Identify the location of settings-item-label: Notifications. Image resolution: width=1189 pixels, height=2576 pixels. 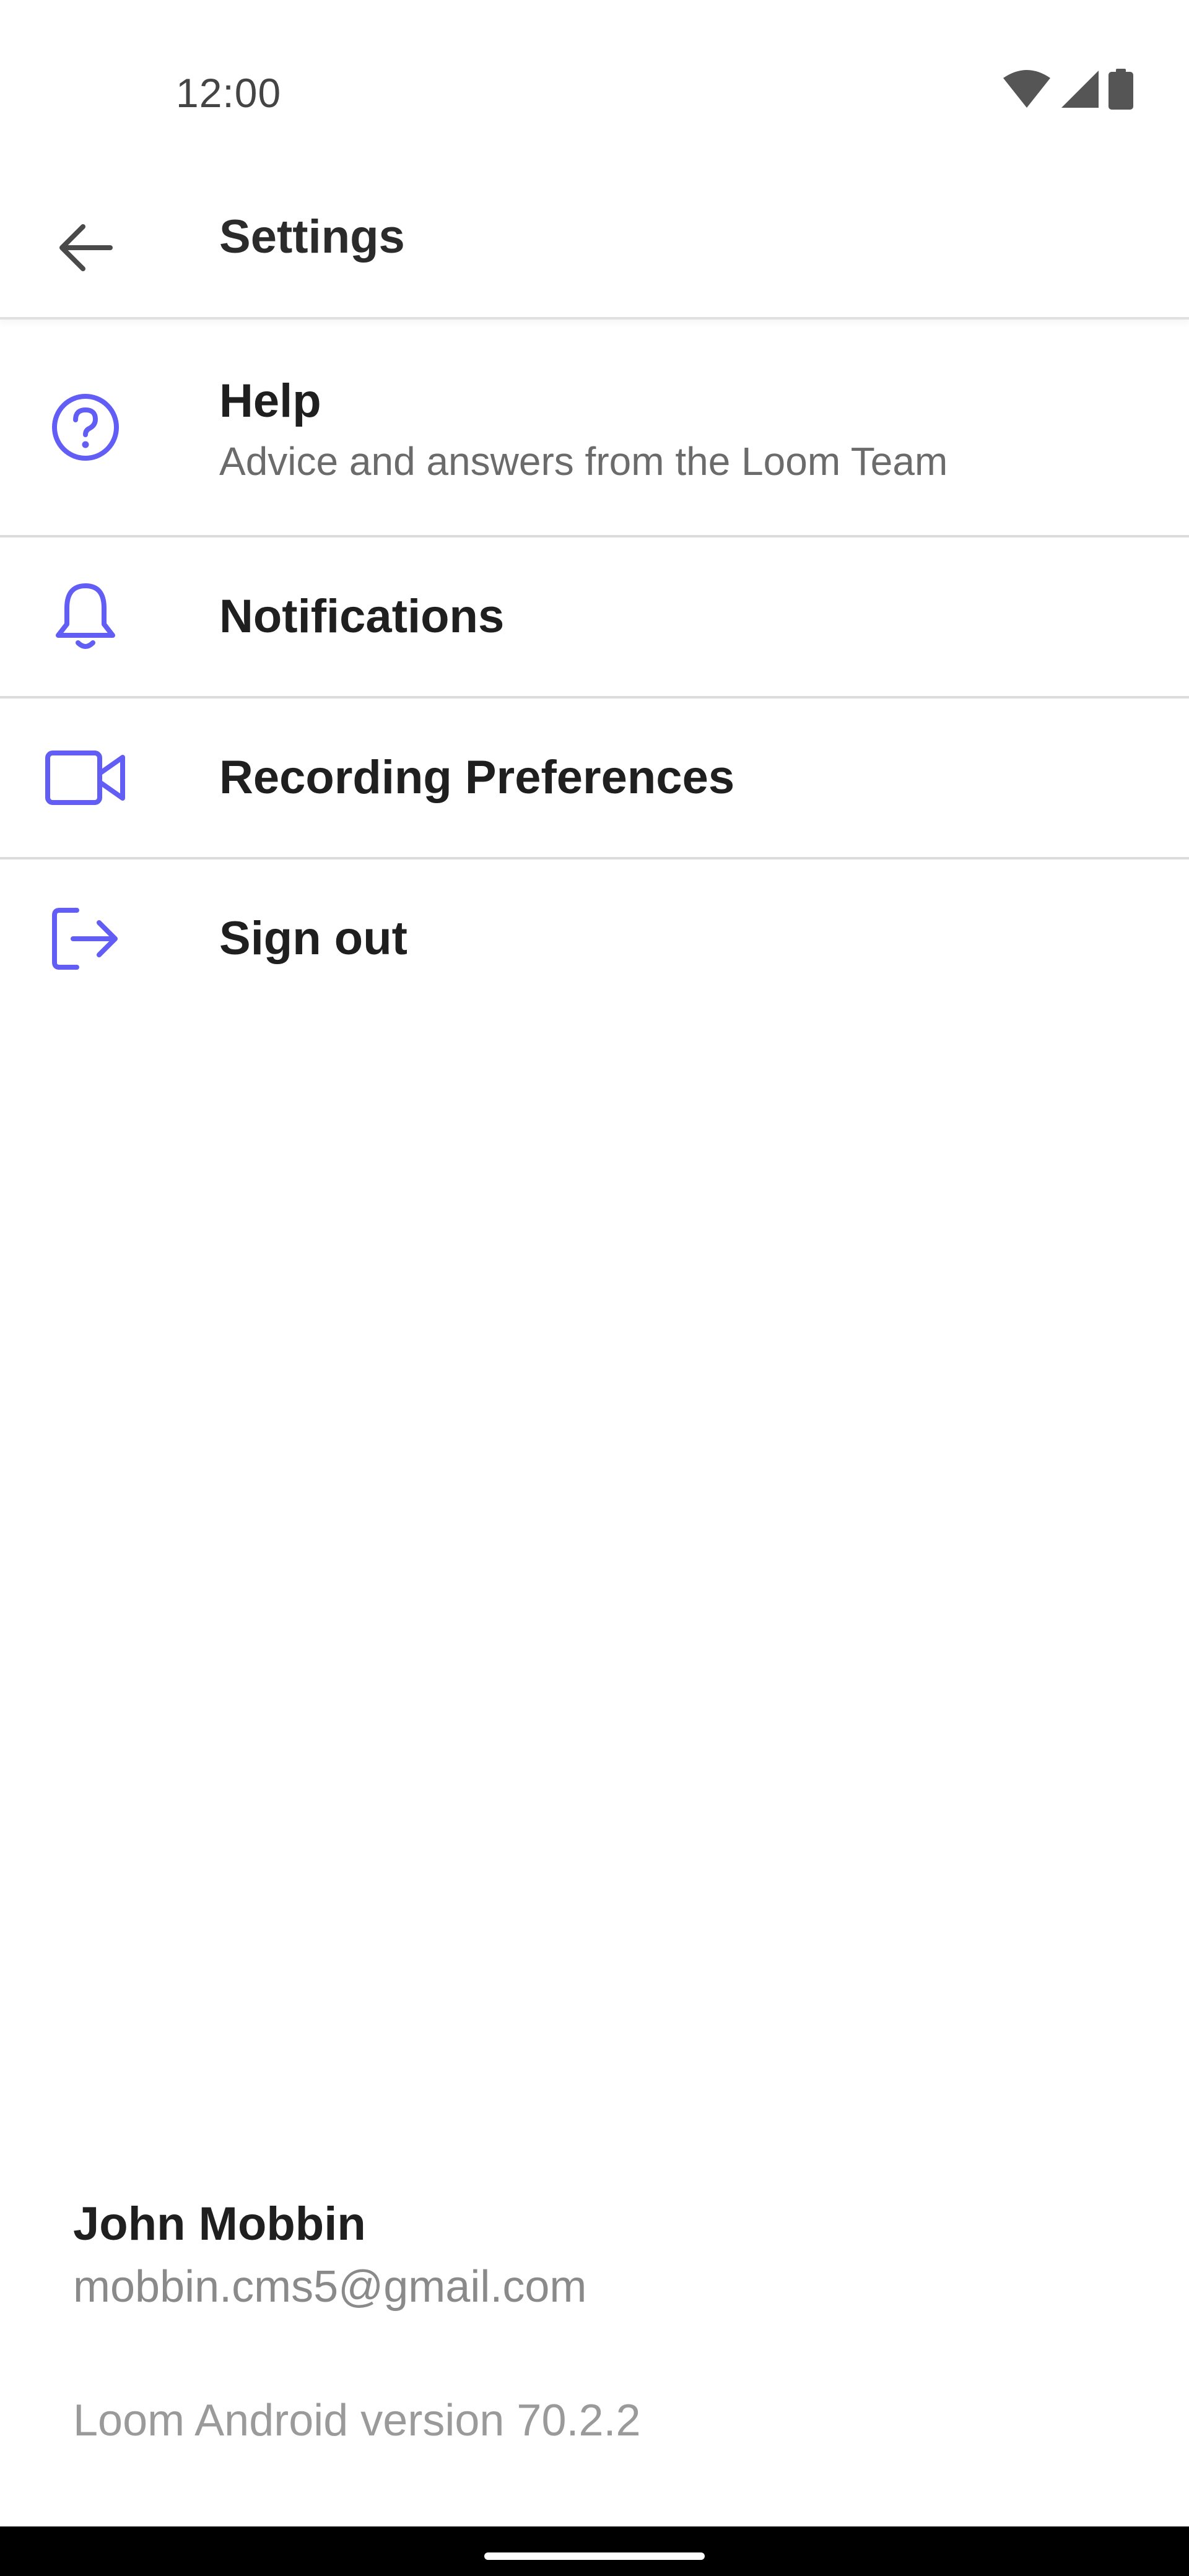
(362, 616).